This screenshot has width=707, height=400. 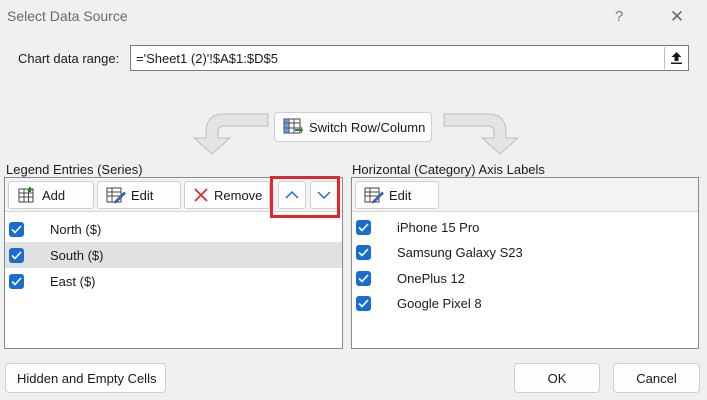 I want to click on ok-label: OK, so click(x=557, y=378).